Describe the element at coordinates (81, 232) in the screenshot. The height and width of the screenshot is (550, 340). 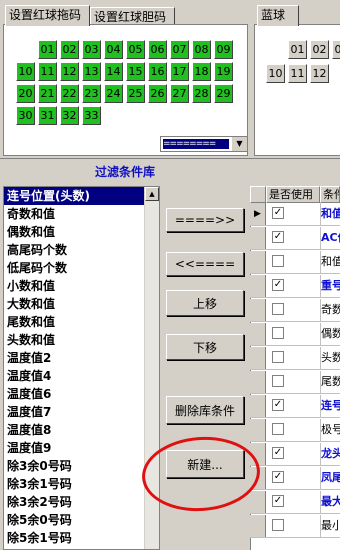
I see `library-item: 偶数和值` at that location.